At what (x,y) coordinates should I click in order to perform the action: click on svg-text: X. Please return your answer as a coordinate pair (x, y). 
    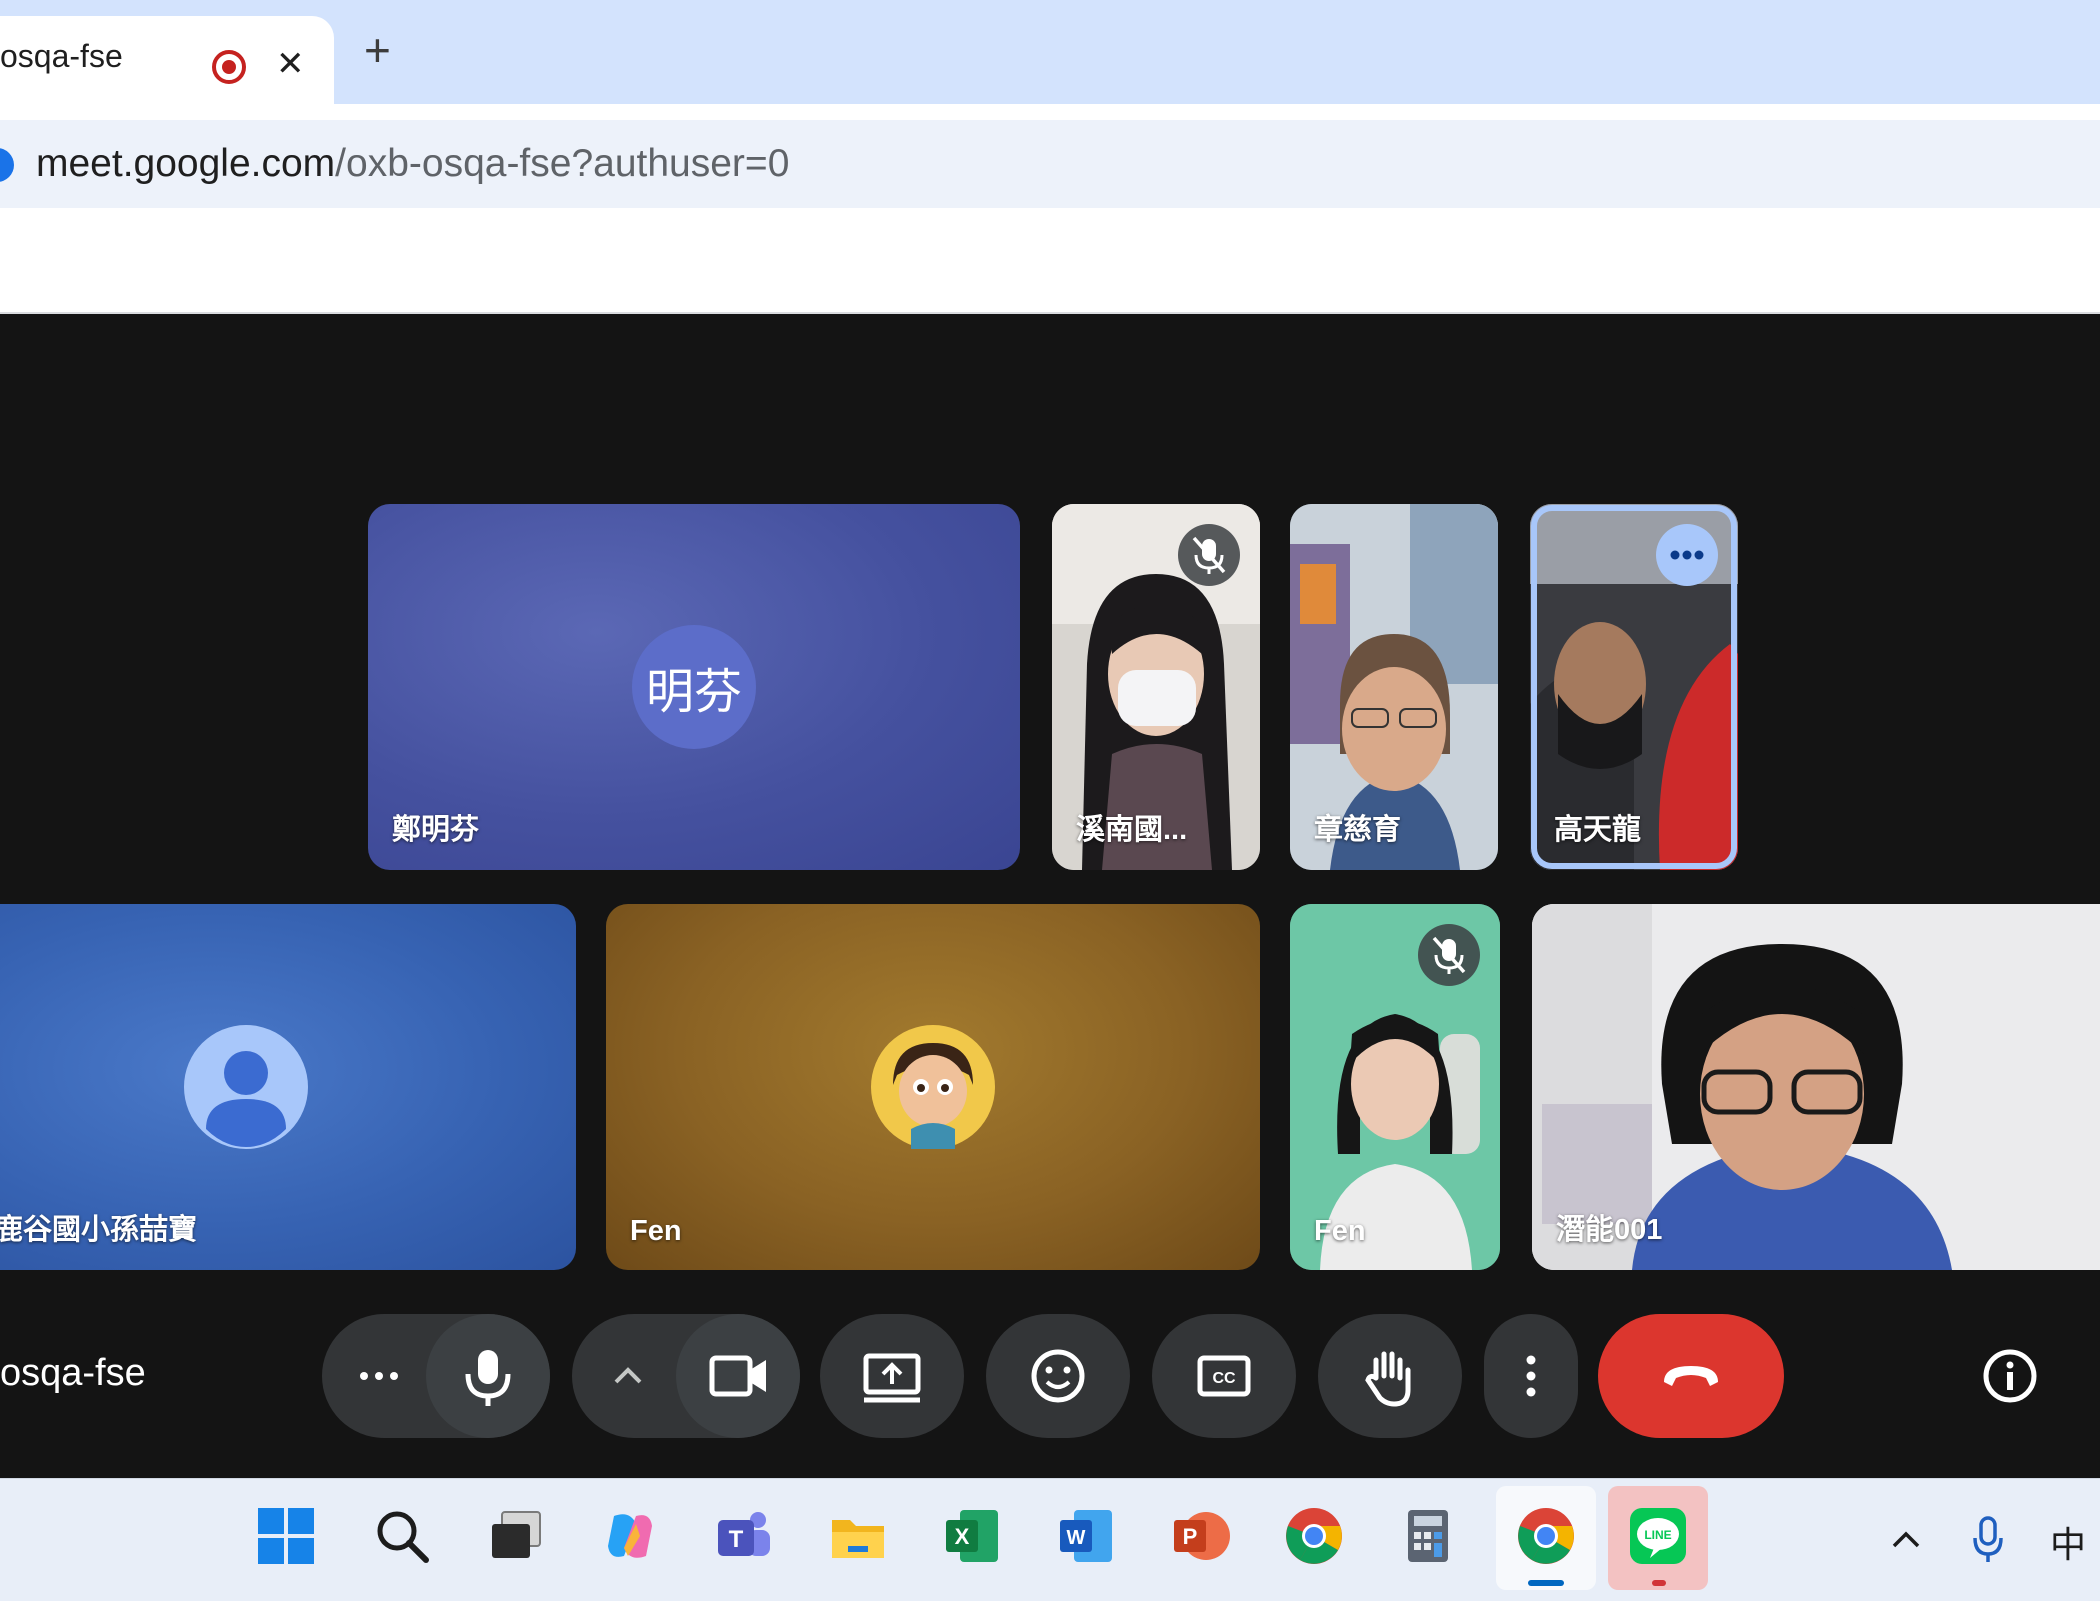
    Looking at the image, I should click on (962, 1536).